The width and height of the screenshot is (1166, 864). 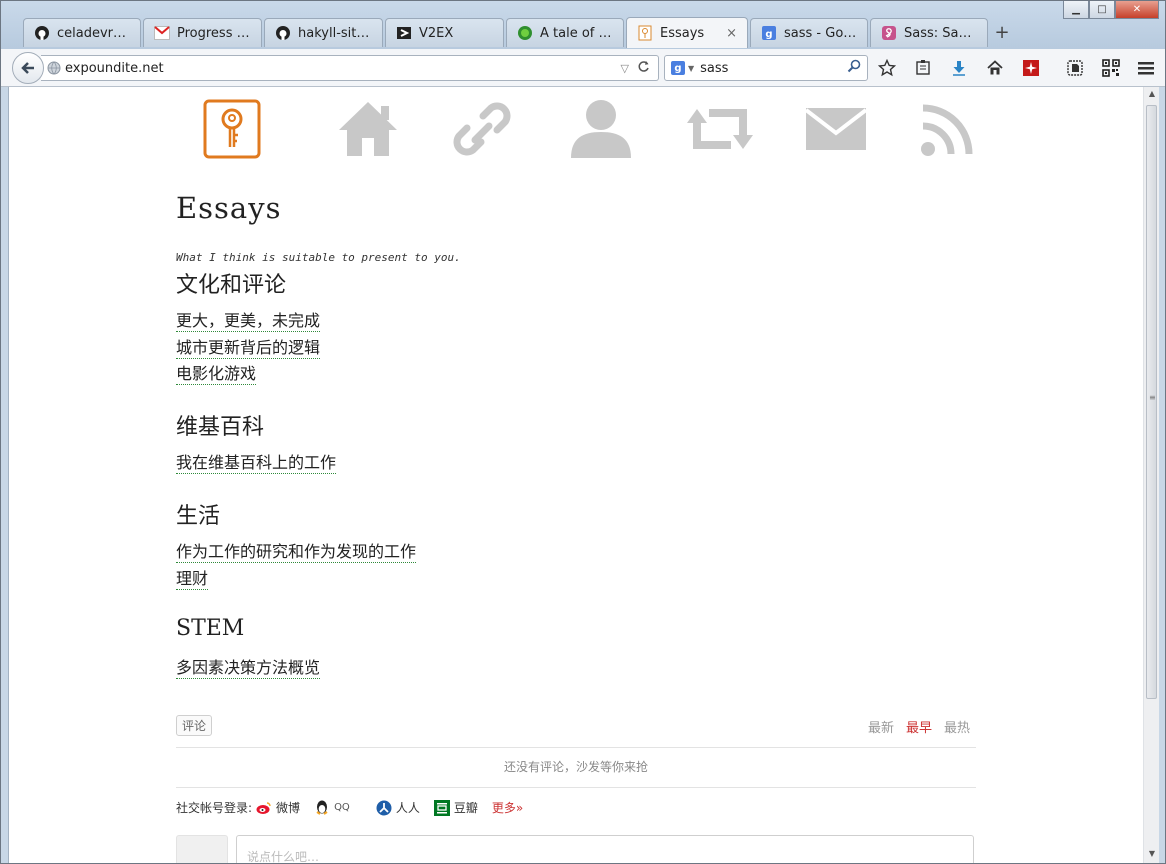 I want to click on avatar, so click(x=202, y=849).